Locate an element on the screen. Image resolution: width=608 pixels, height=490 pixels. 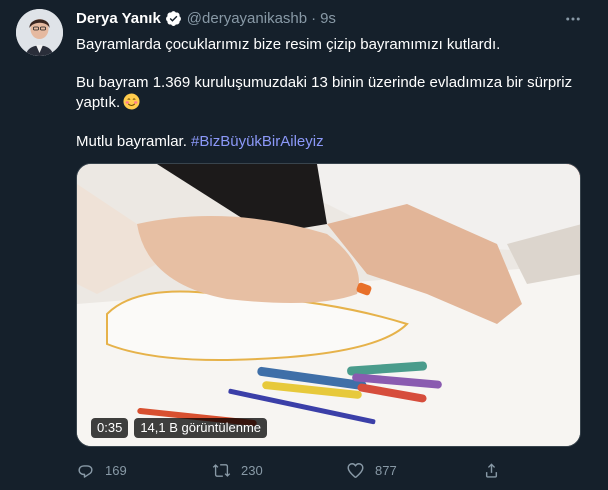
video-info-overlay: 0:35 14,1 B görüntülenme is located at coordinates (179, 428).